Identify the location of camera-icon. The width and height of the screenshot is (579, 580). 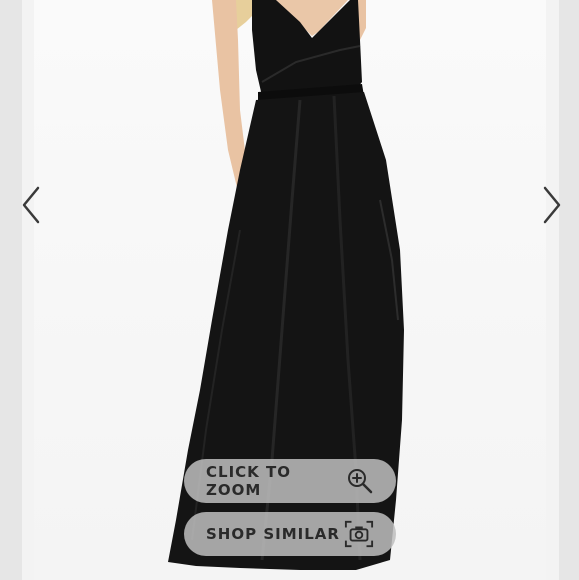
(359, 534).